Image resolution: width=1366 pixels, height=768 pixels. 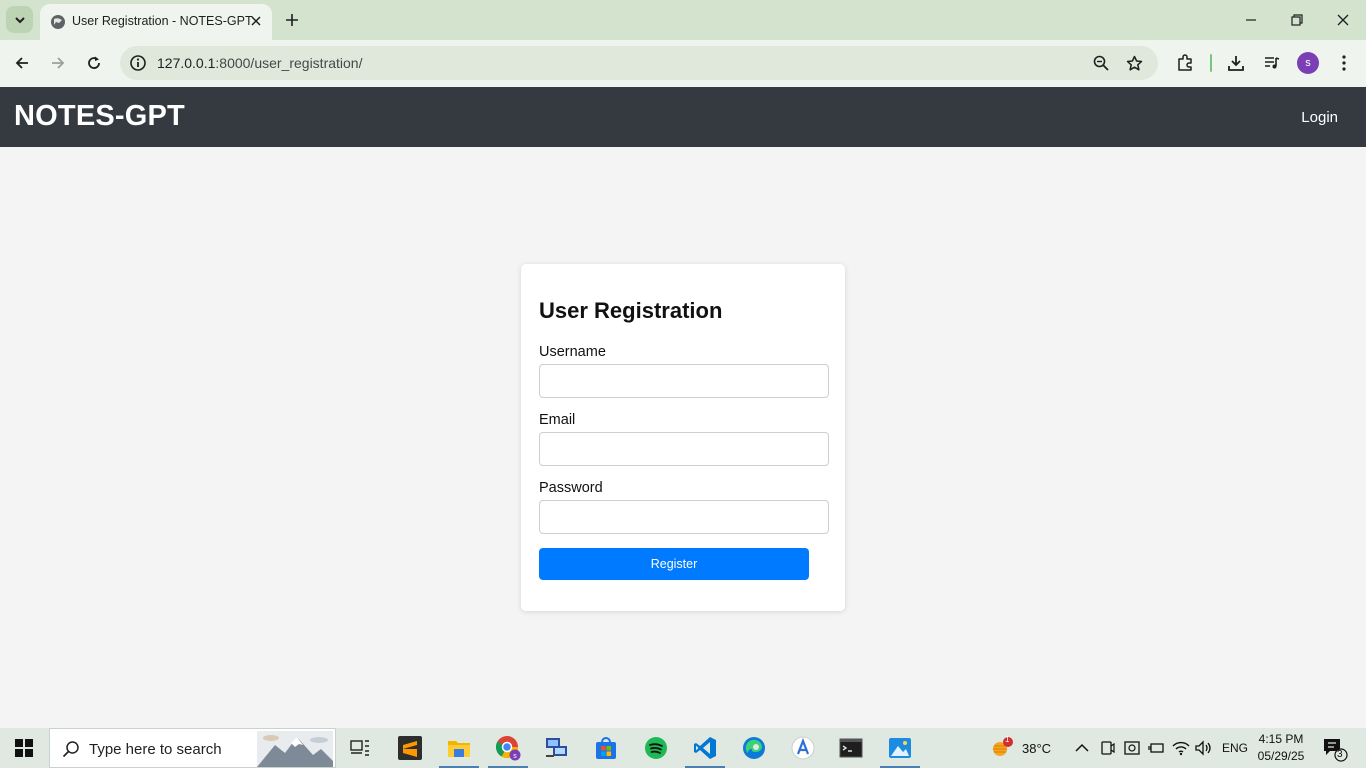 I want to click on zoom-icon, so click(x=1101, y=63).